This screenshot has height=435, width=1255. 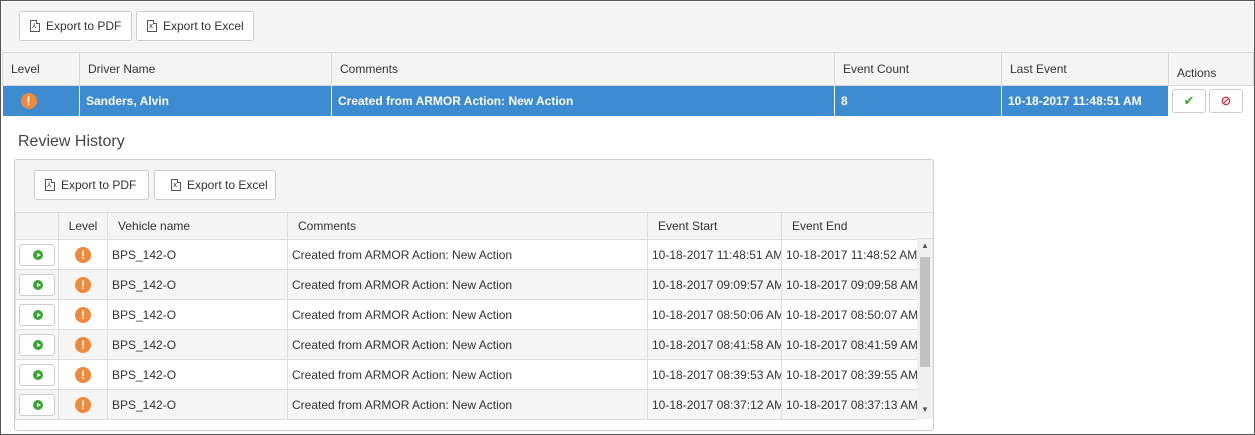 What do you see at coordinates (197, 226) in the screenshot?
I see `col-header-vehicle-name: Vehicle name` at bounding box center [197, 226].